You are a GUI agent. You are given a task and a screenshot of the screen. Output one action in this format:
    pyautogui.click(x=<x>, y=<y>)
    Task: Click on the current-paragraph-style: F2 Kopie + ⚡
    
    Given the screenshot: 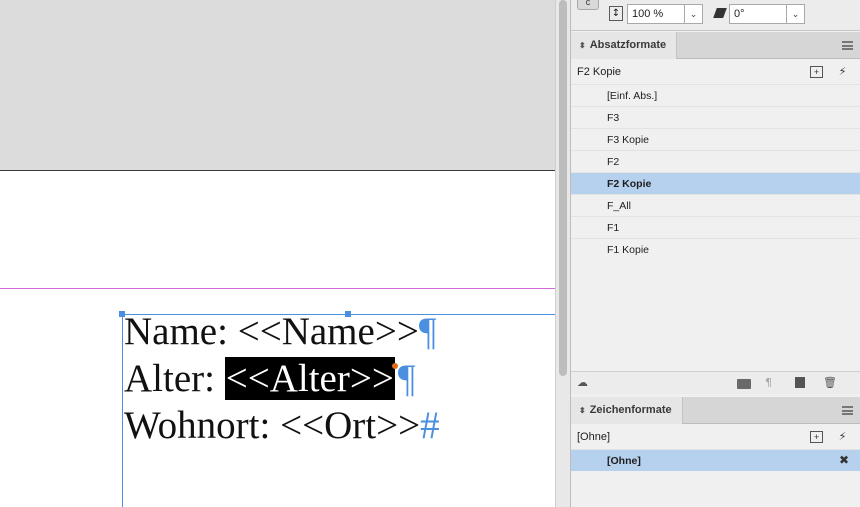 What is the action you would take?
    pyautogui.click(x=715, y=72)
    